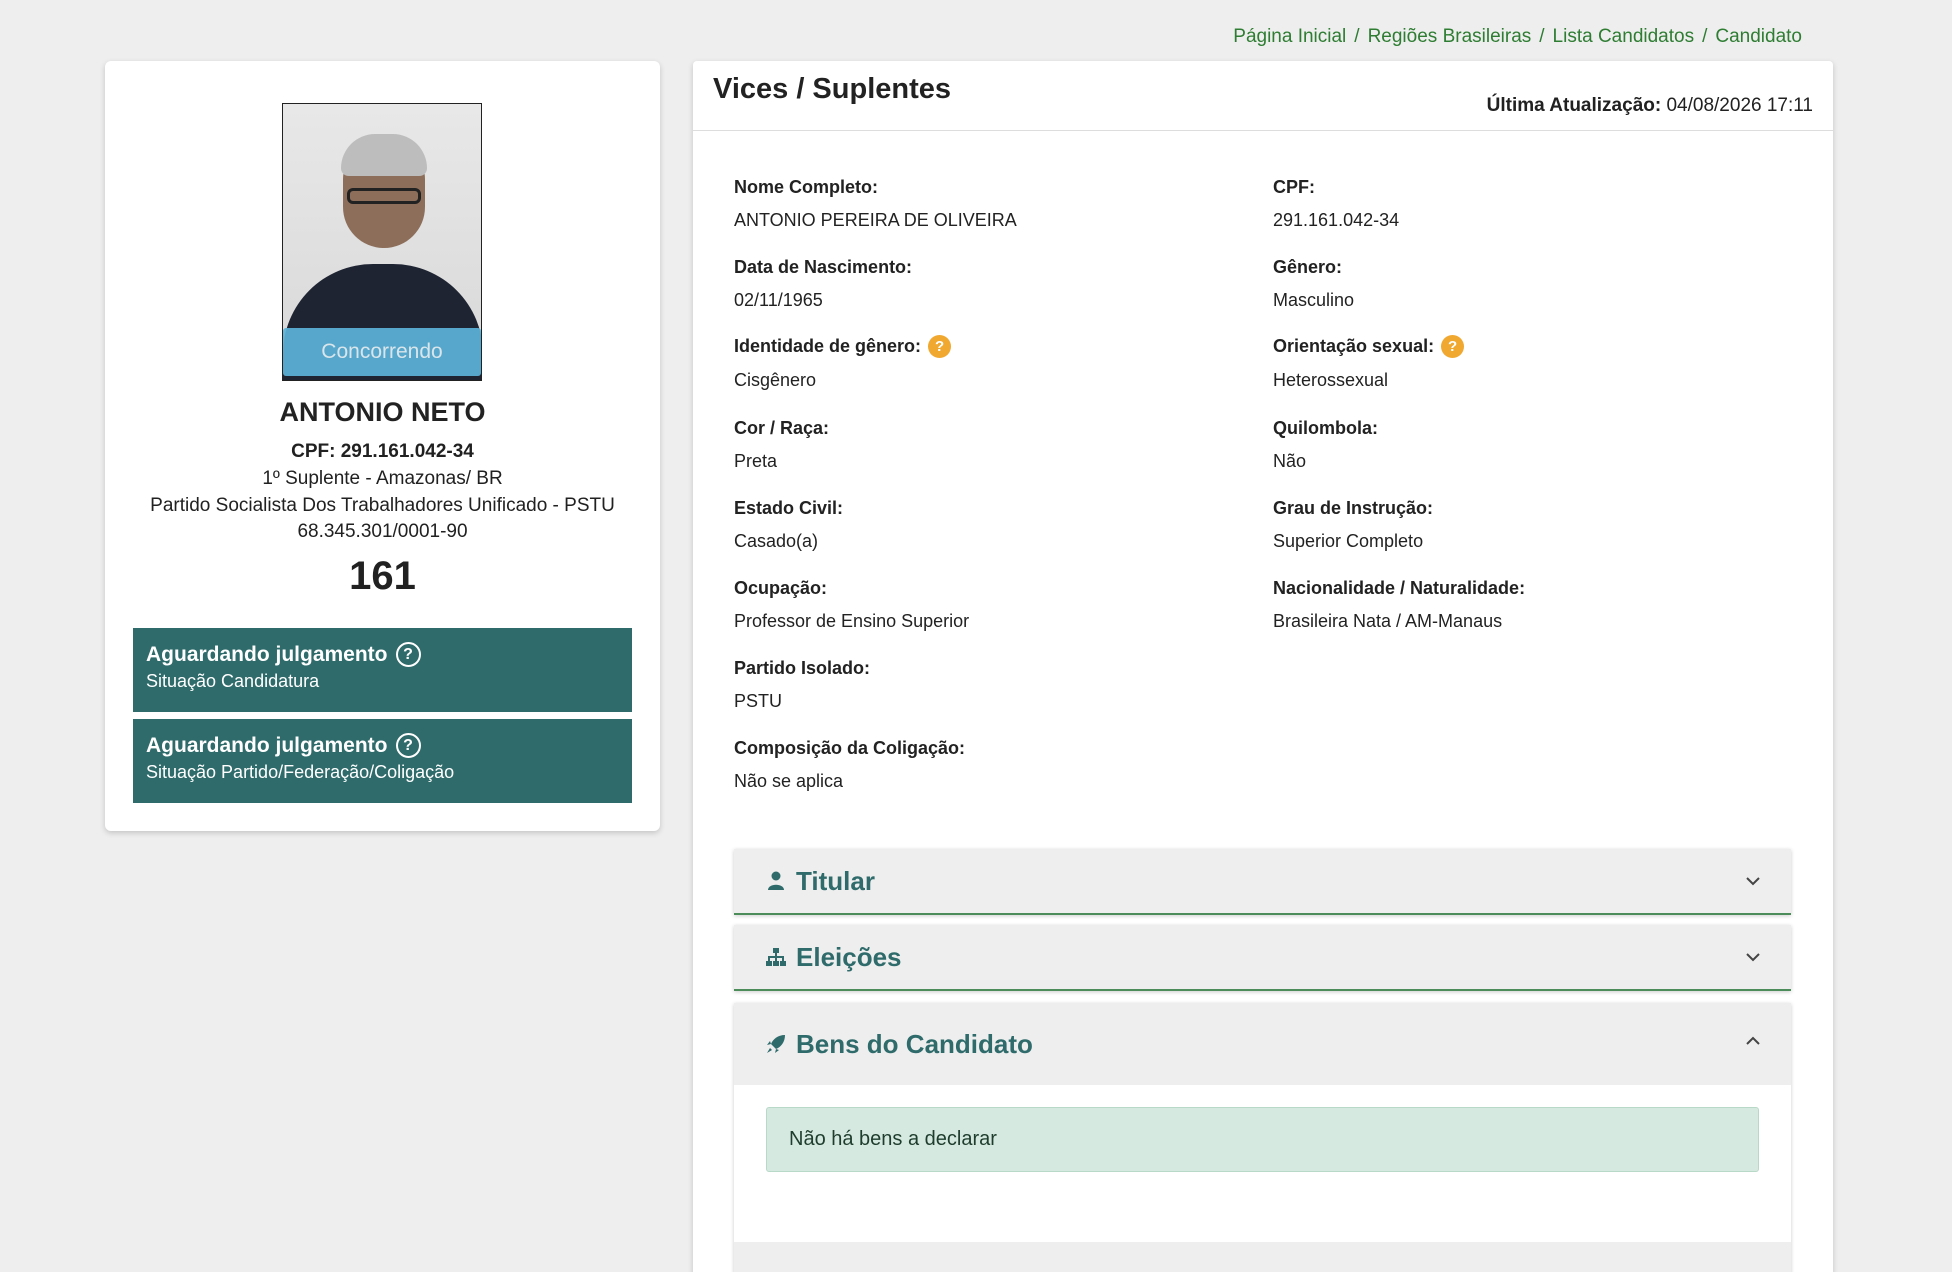  Describe the element at coordinates (1314, 283) in the screenshot. I see `field-gender: Gênero: Masculino` at that location.